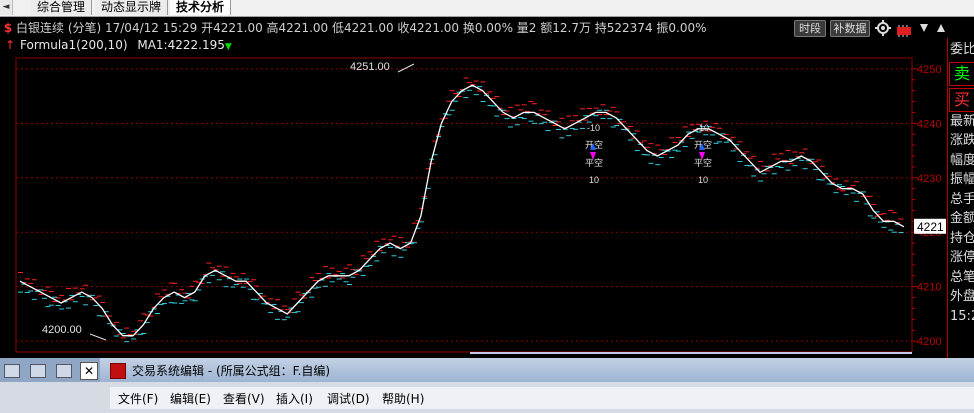 The image size is (974, 413). I want to click on y-tick-label: 4210, so click(929, 288).